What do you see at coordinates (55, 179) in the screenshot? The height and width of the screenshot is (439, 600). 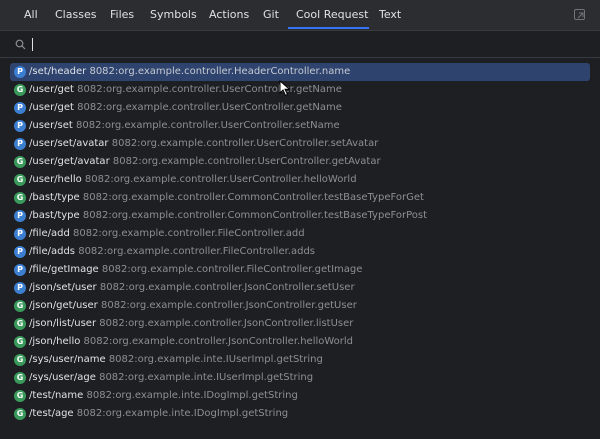 I see `result-path: /user/hello` at bounding box center [55, 179].